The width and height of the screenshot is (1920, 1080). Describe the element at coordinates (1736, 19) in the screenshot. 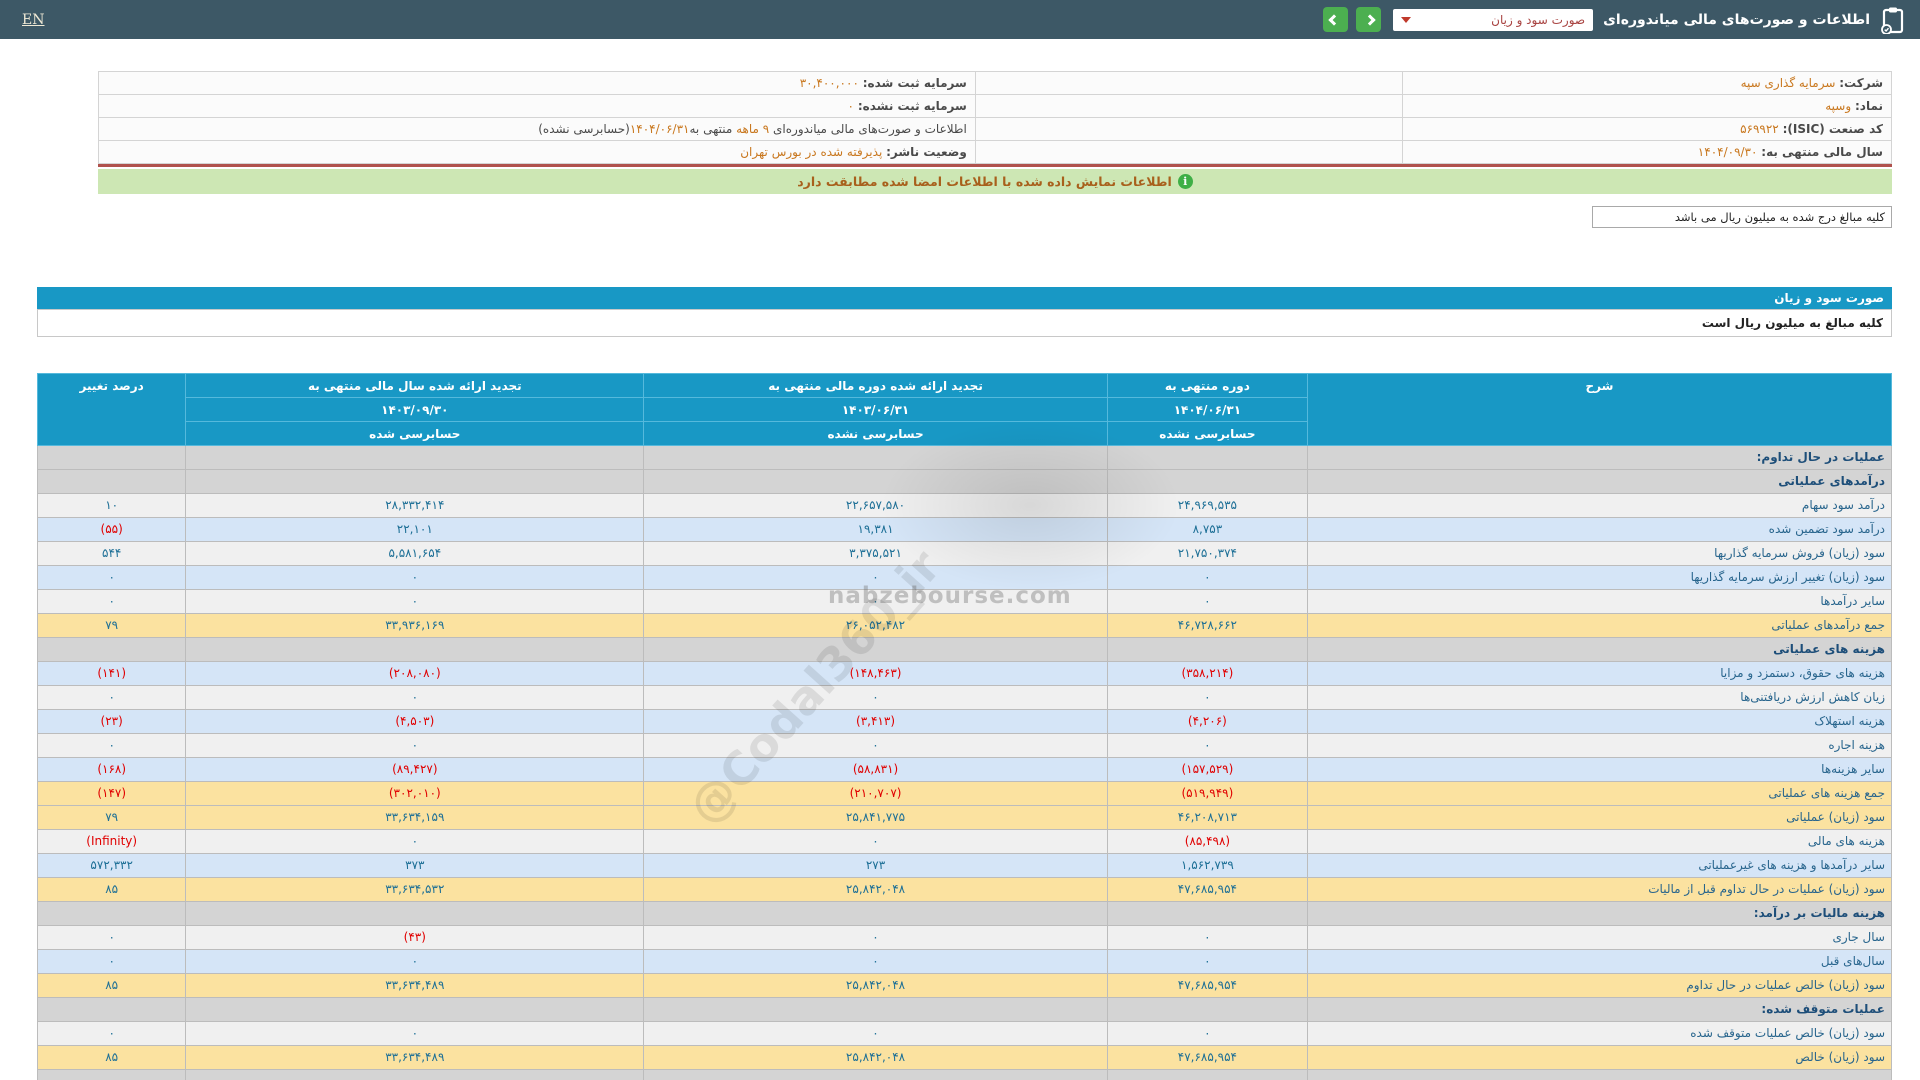

I see `page-title: اطلاعات و صورت‌های مالی میاندوره‌ای` at that location.